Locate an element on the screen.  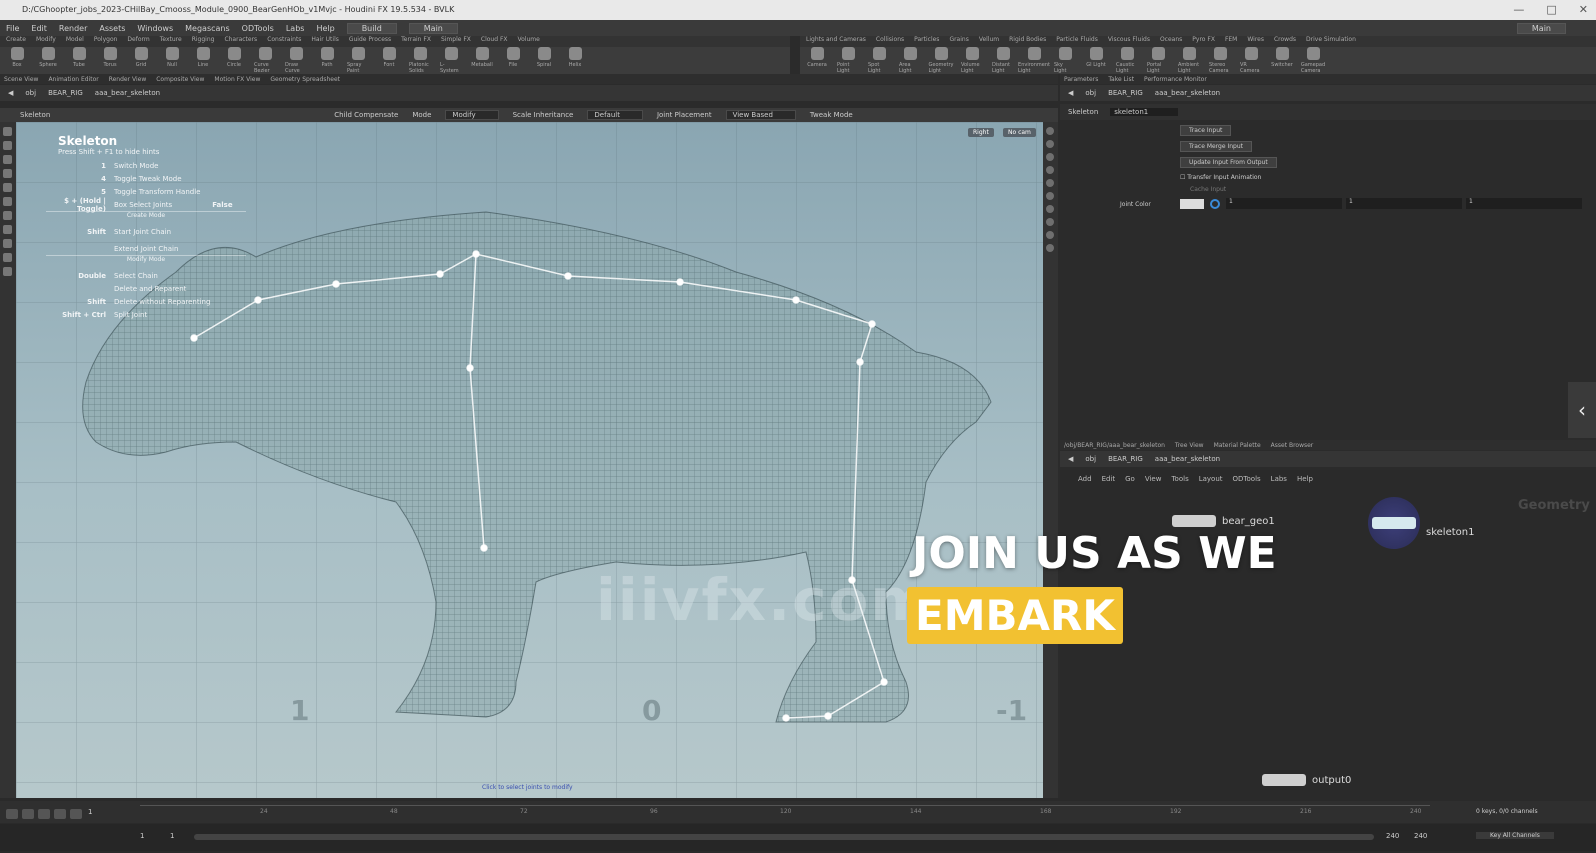
view-right-menu: Right is located at coordinates (981, 132).